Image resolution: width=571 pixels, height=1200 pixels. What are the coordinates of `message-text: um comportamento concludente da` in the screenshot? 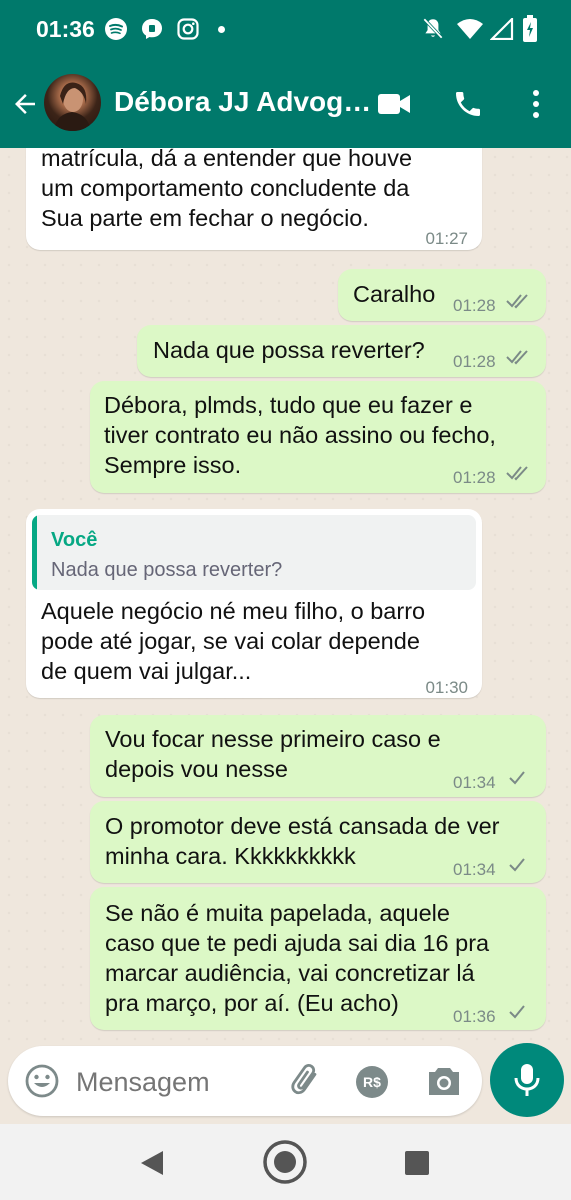 It's located at (225, 188).